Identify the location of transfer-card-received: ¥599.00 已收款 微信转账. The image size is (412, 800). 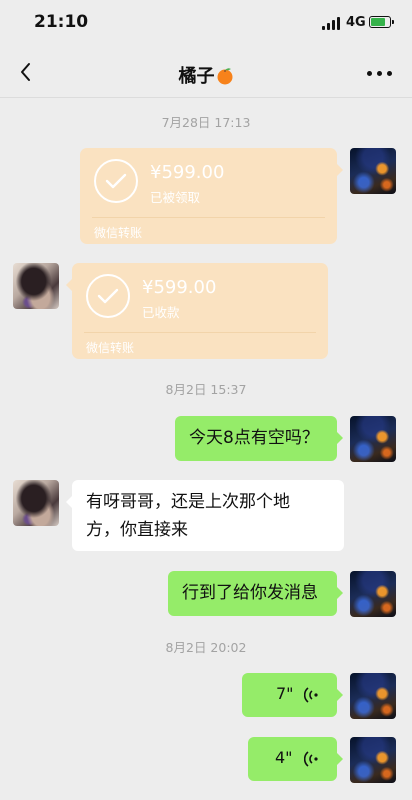
(197, 311).